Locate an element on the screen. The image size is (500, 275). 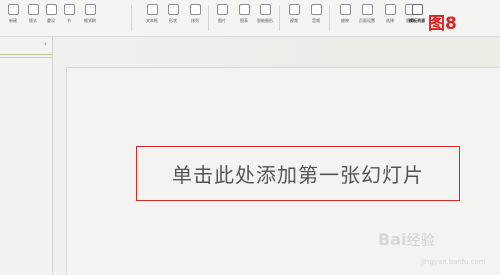
layout-tool: 版式 is located at coordinates (33, 18).